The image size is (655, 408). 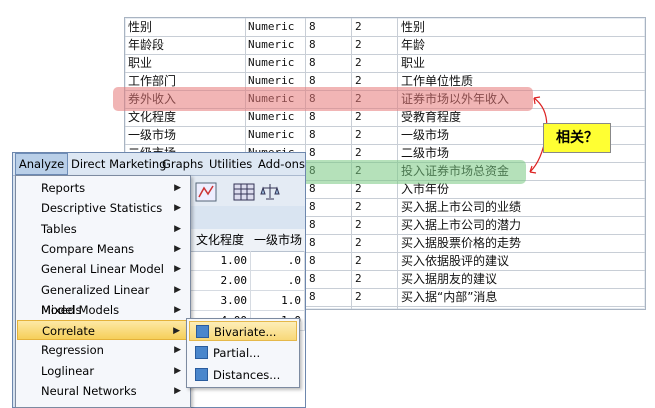 I want to click on variable-name-cell: 性别, so click(x=140, y=27).